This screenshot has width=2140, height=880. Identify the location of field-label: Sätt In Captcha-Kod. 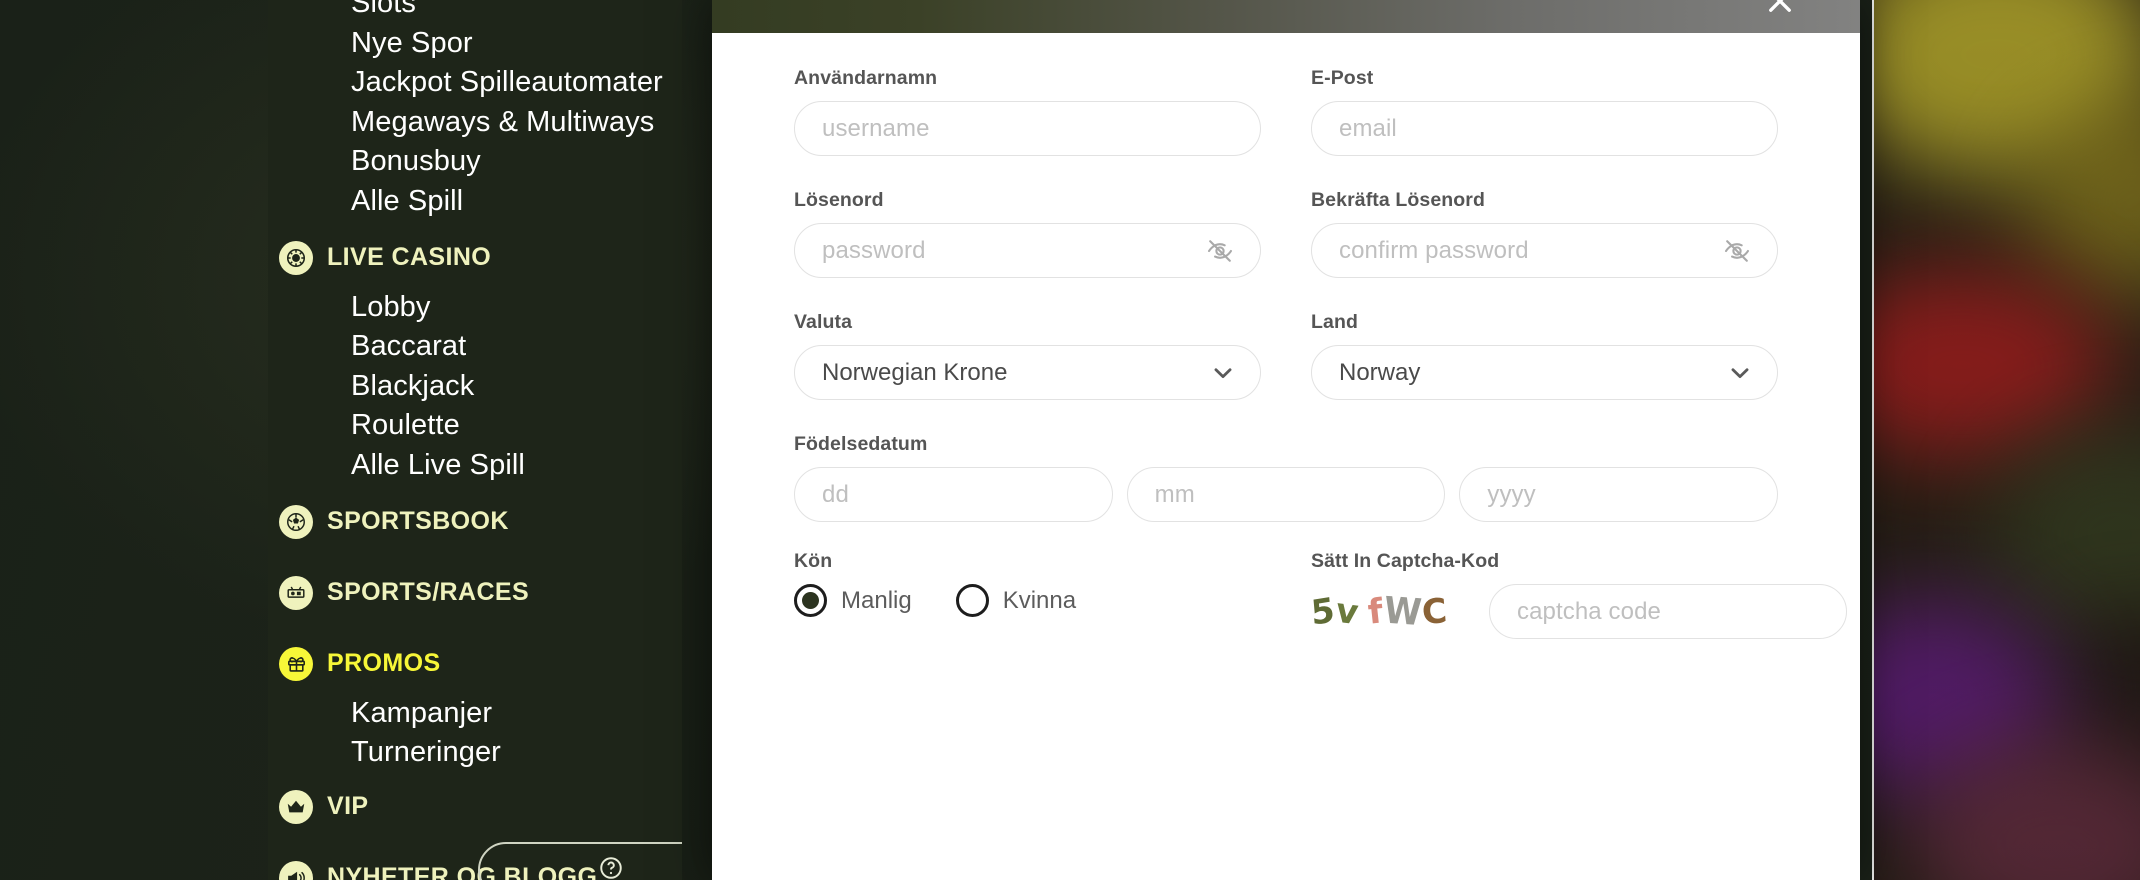
(1405, 561).